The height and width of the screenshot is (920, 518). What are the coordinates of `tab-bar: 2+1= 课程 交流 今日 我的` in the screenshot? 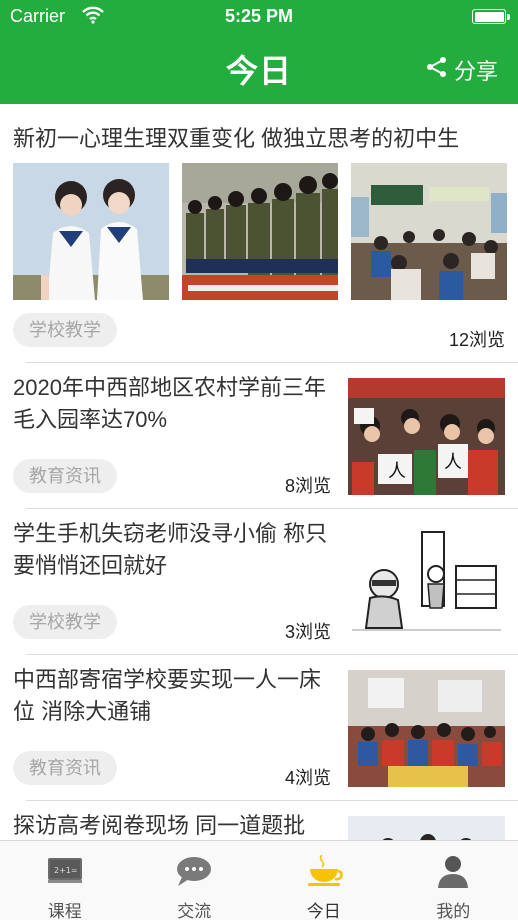 It's located at (259, 880).